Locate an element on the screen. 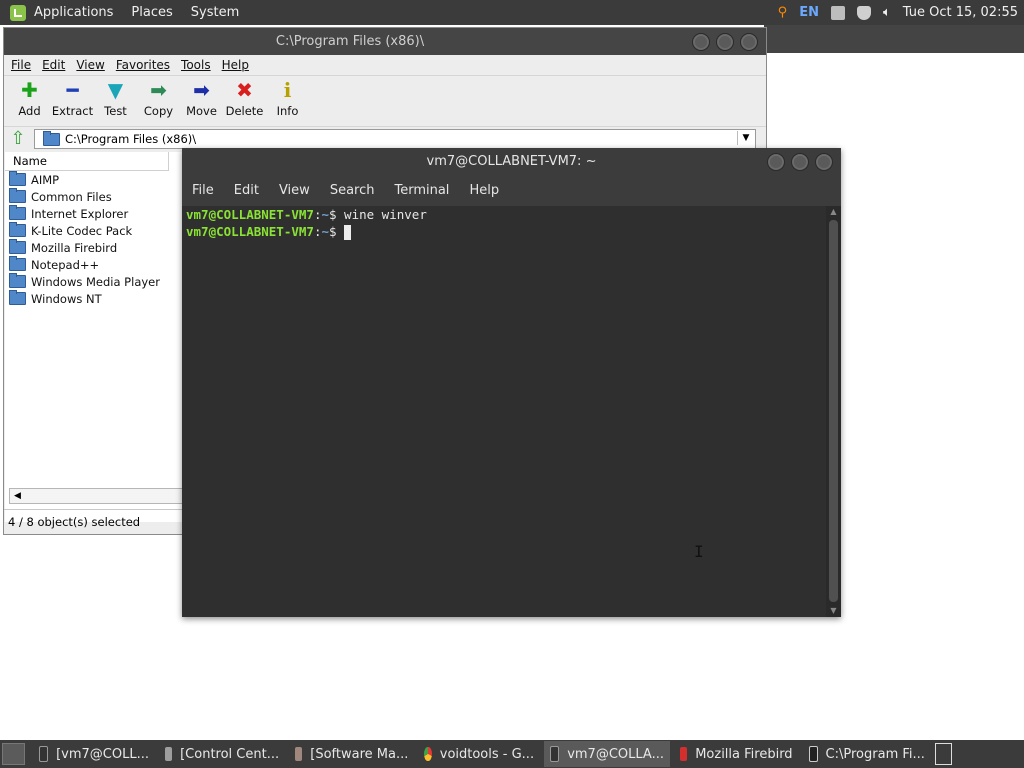 This screenshot has height=768, width=1024. volume-icon: 🔈︎ is located at coordinates (887, 12).